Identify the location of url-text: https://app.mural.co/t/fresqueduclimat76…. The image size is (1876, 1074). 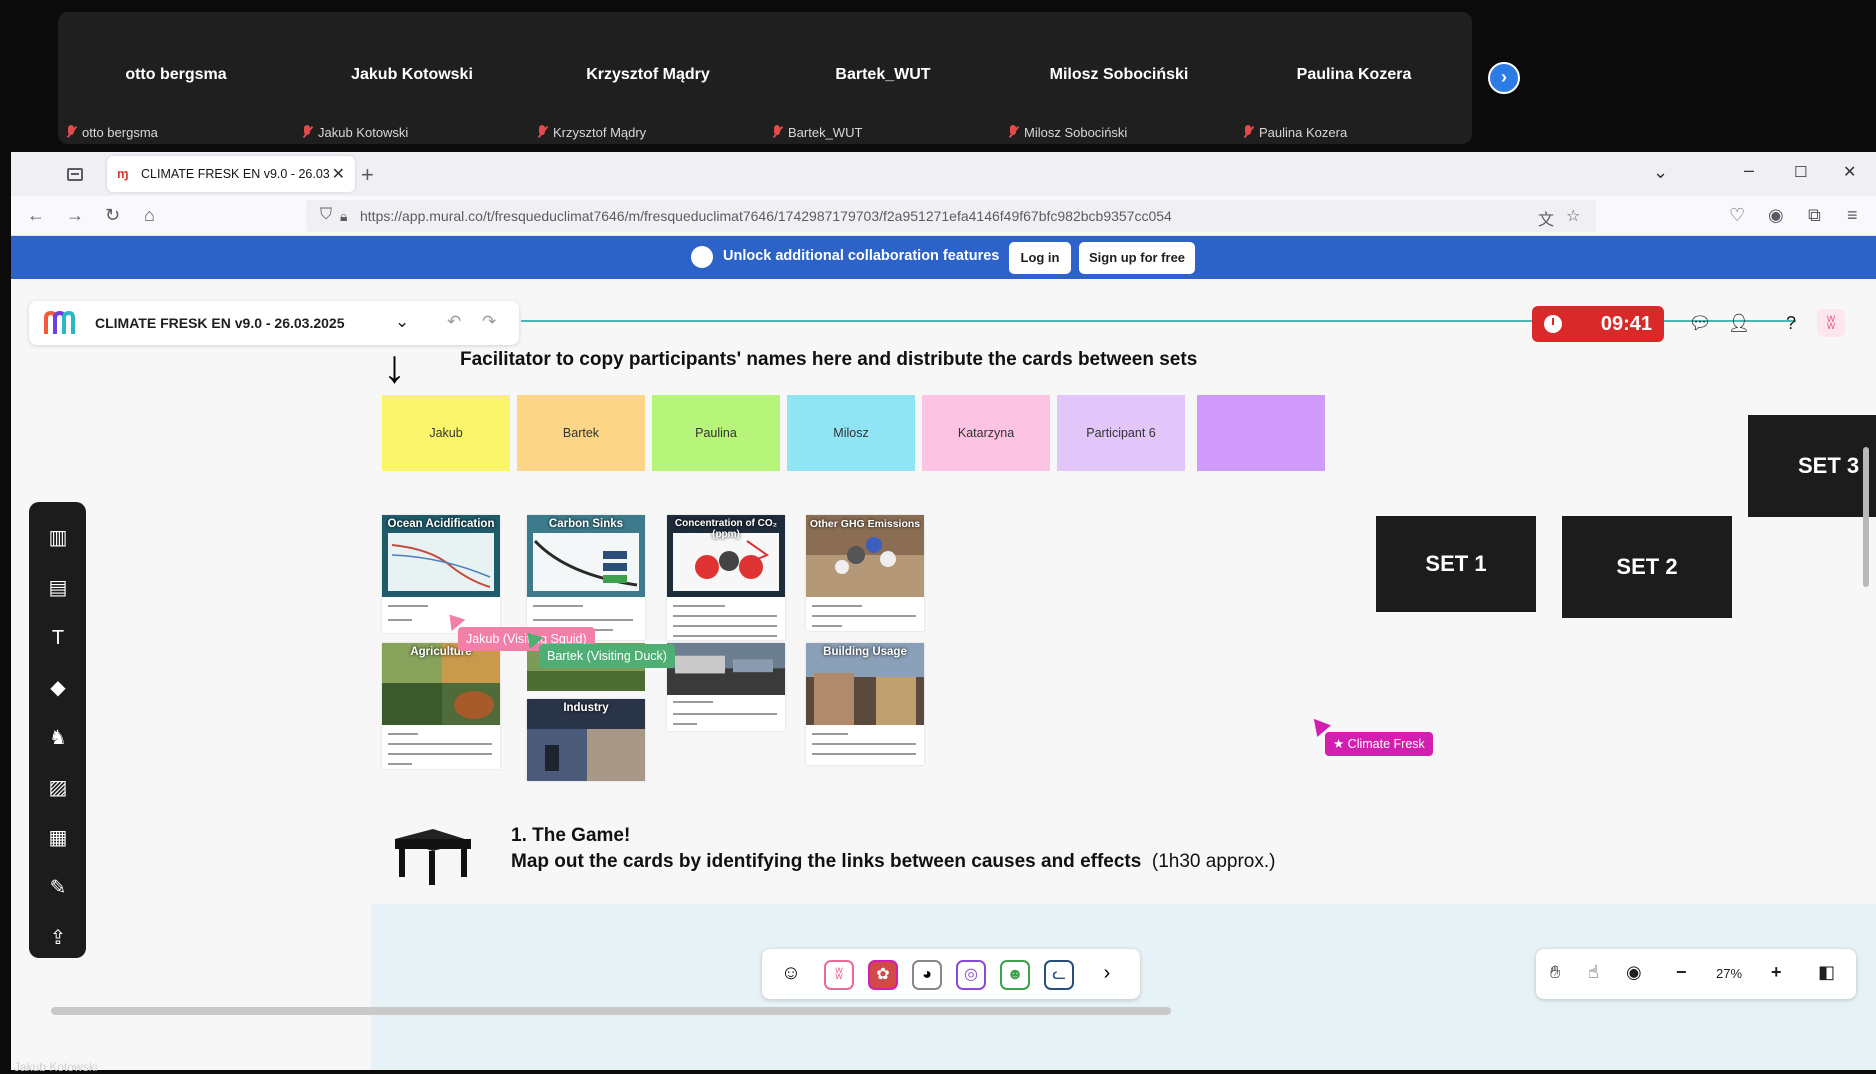
(766, 216).